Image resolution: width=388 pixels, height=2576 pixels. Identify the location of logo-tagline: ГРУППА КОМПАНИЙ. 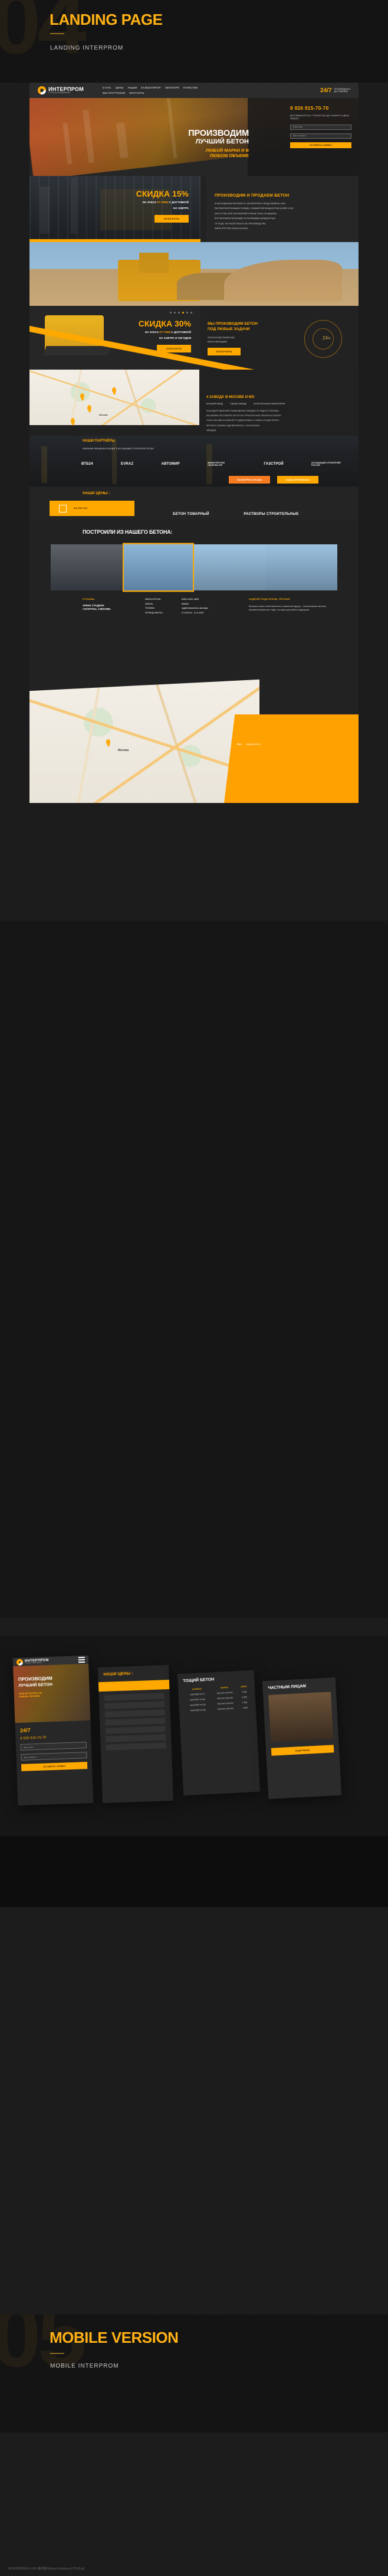
(33, 1662).